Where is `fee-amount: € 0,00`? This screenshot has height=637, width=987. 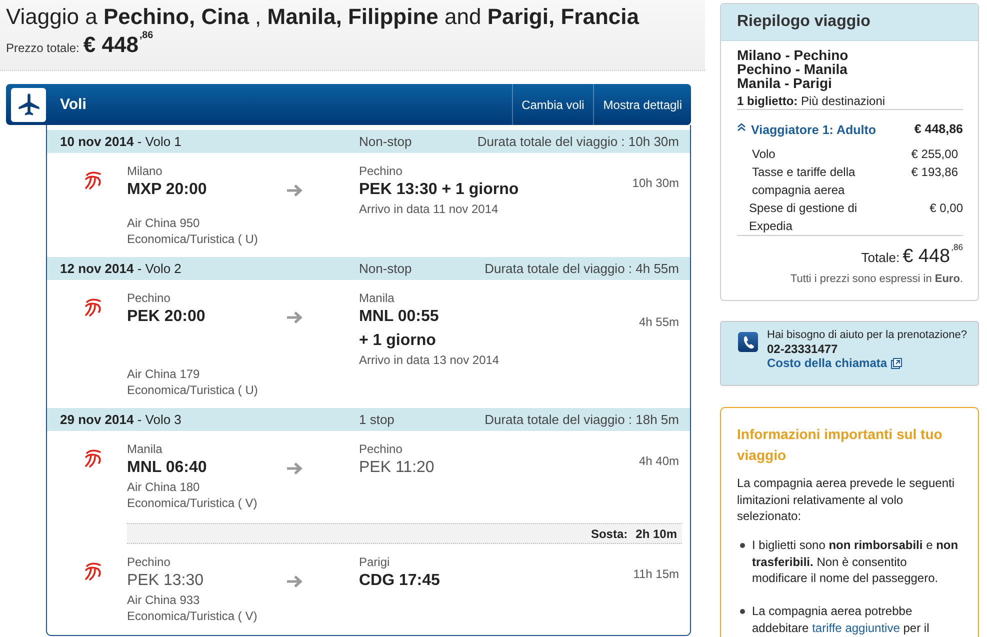 fee-amount: € 0,00 is located at coordinates (946, 208).